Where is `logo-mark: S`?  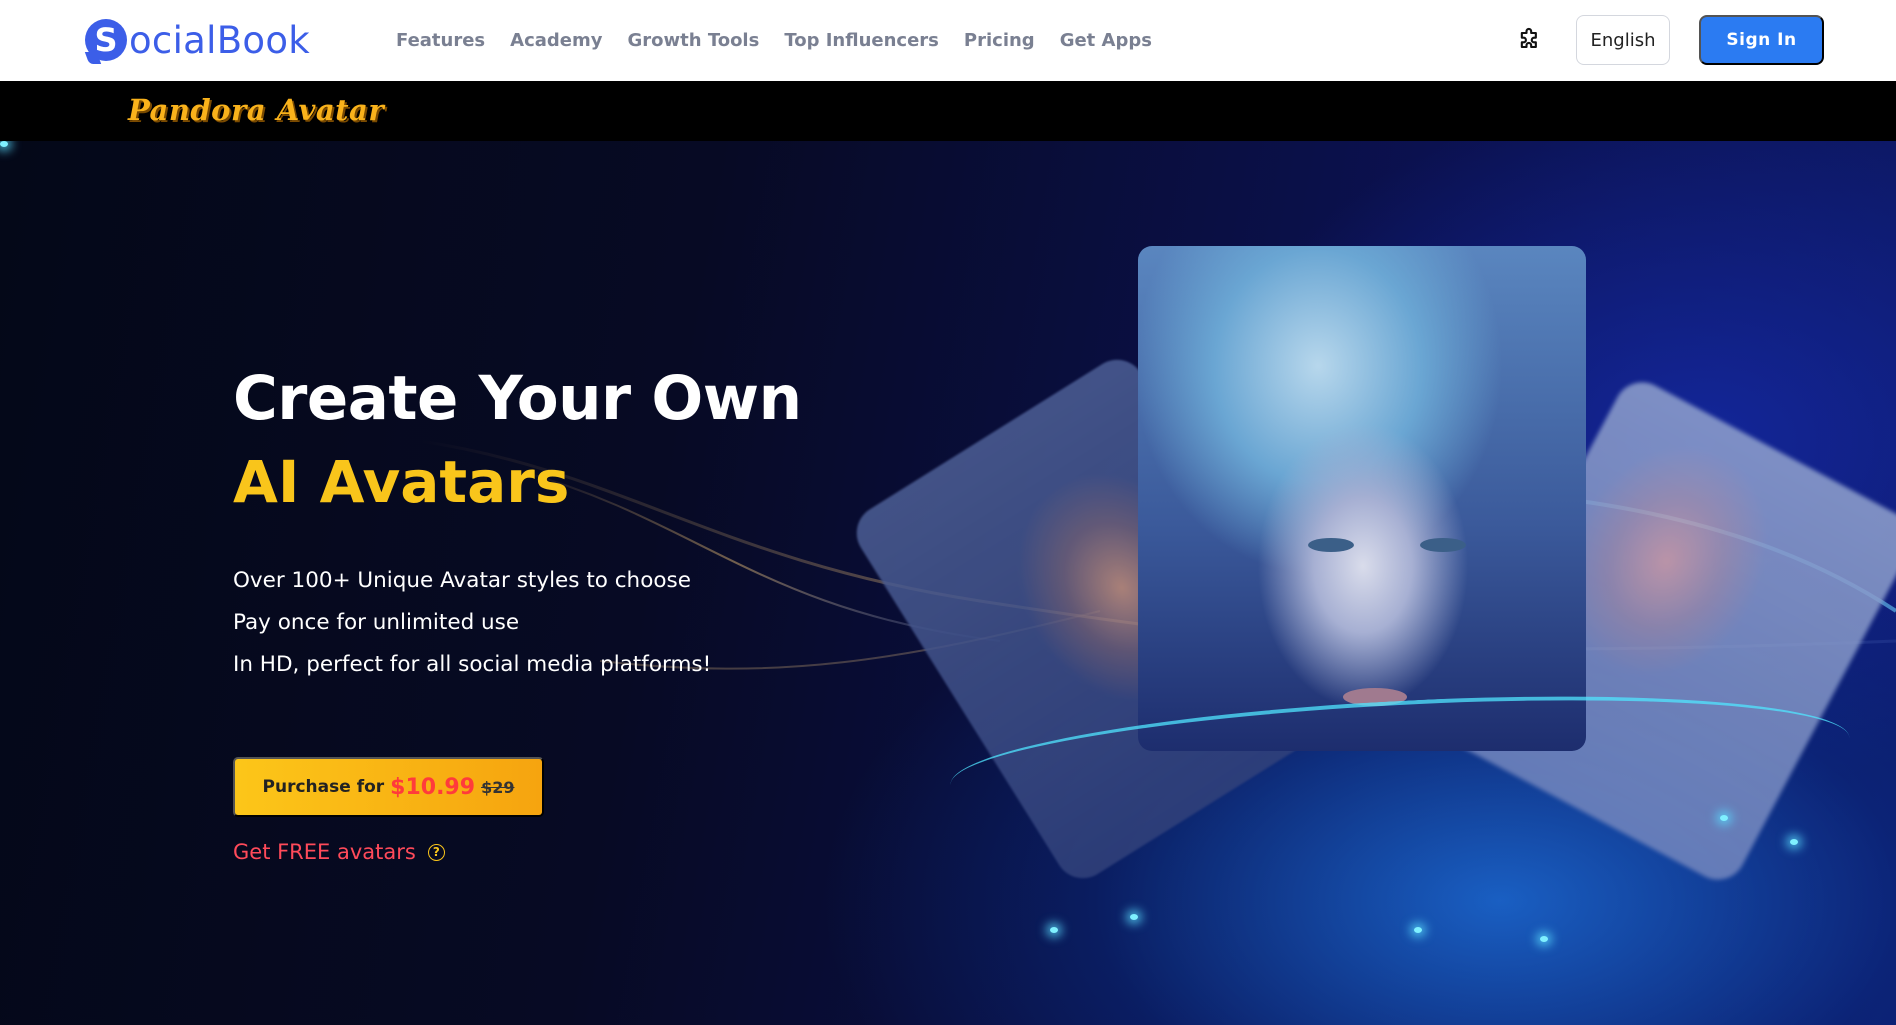
logo-mark: S is located at coordinates (106, 40).